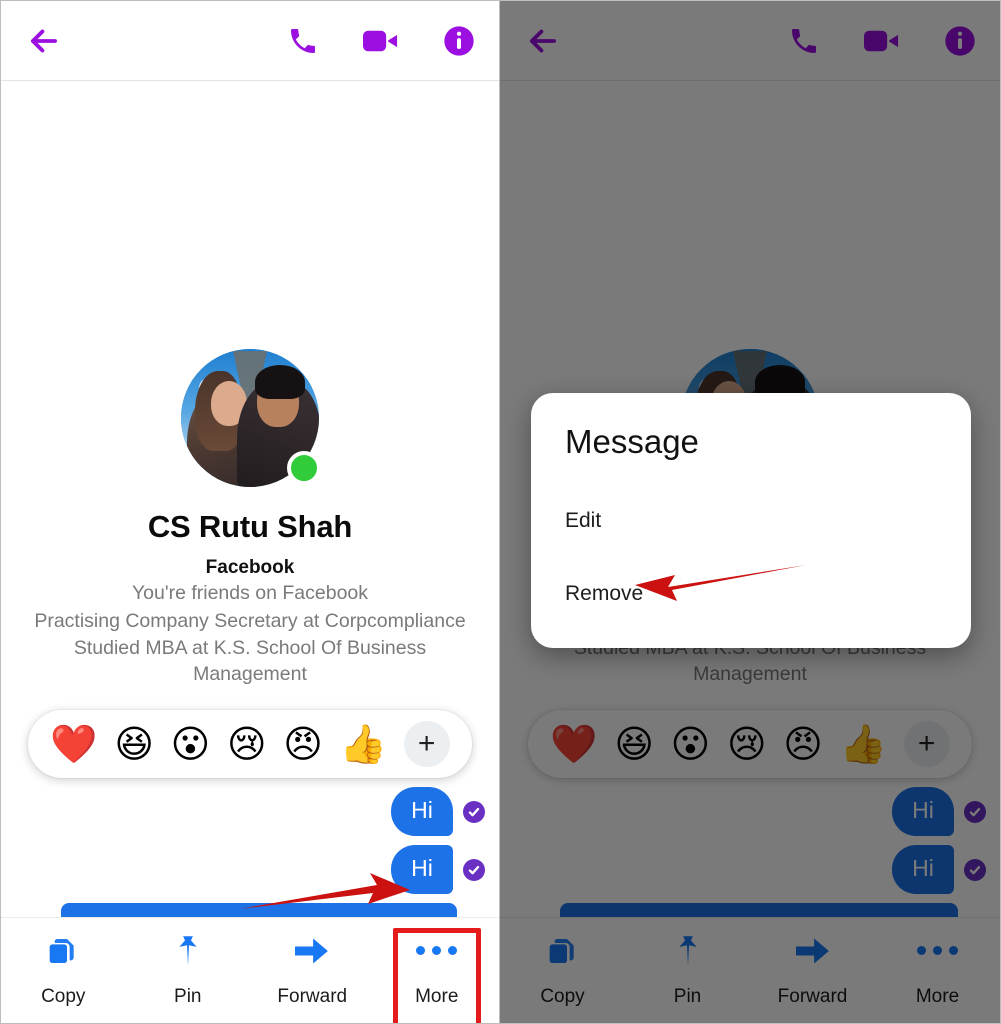 The width and height of the screenshot is (1001, 1024). I want to click on avatar, so click(251, 418).